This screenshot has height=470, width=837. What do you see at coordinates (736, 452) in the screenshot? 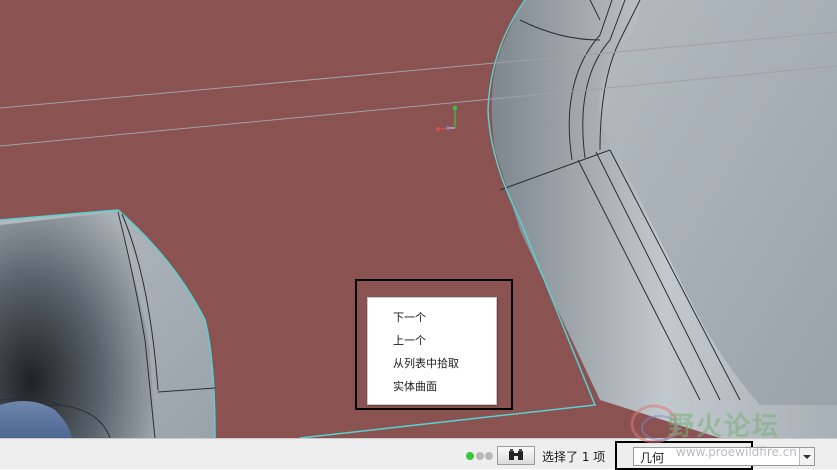
I see `watermark-url: www.proewildfire.cn` at bounding box center [736, 452].